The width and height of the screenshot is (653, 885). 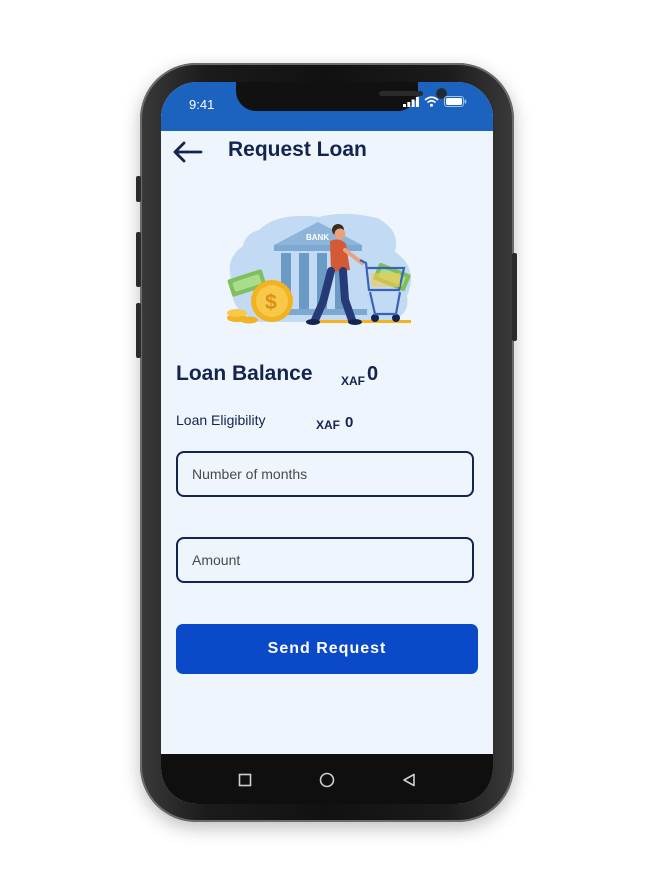 I want to click on months-input, so click(x=325, y=474).